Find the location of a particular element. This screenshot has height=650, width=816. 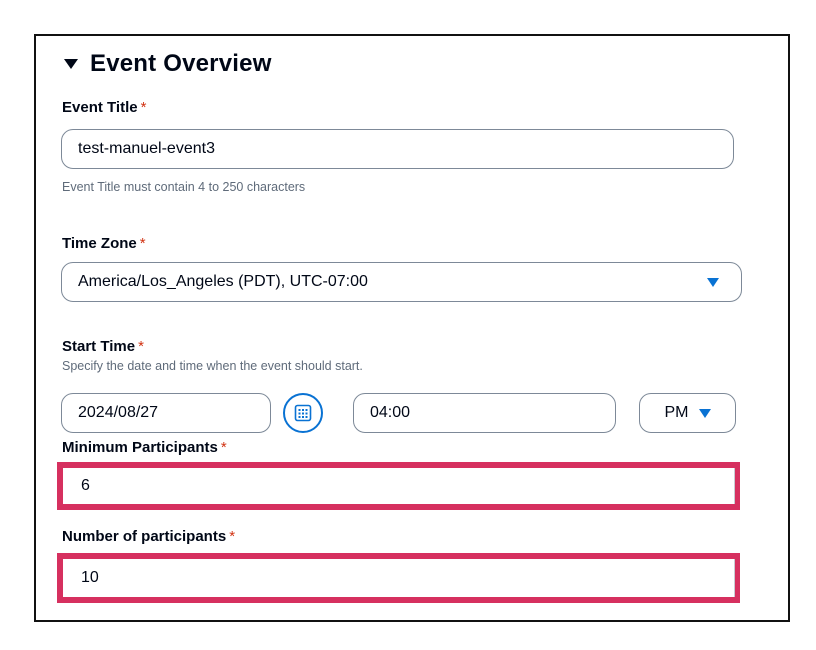

time-zone-label: Time Zone * is located at coordinates (104, 243).